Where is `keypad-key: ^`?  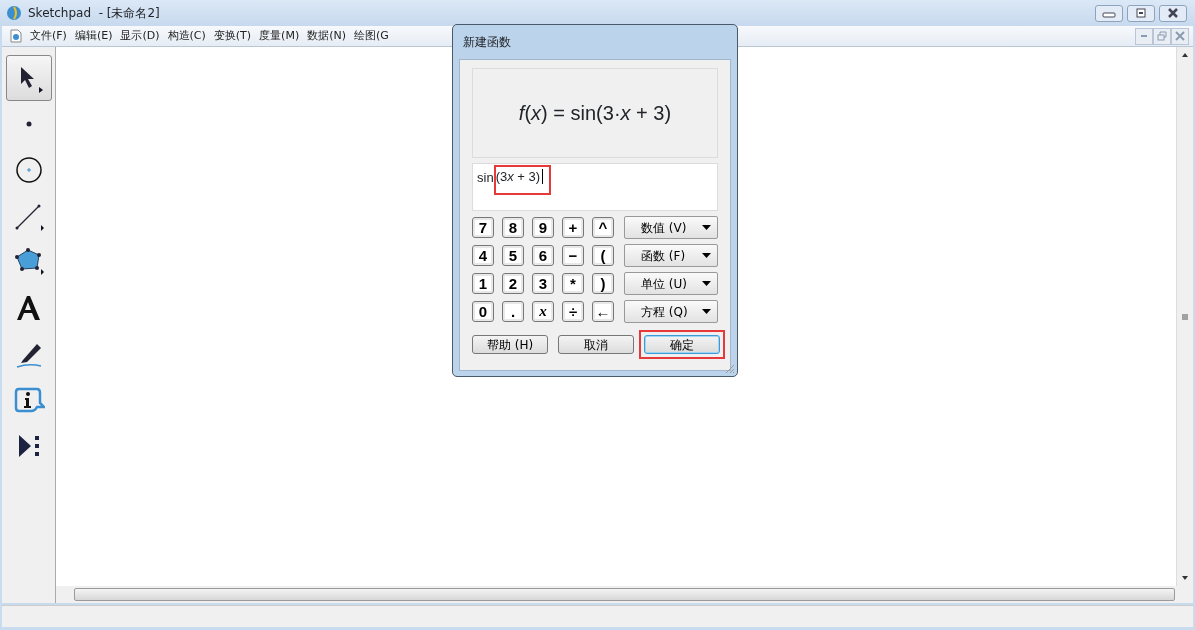
keypad-key: ^ is located at coordinates (603, 227).